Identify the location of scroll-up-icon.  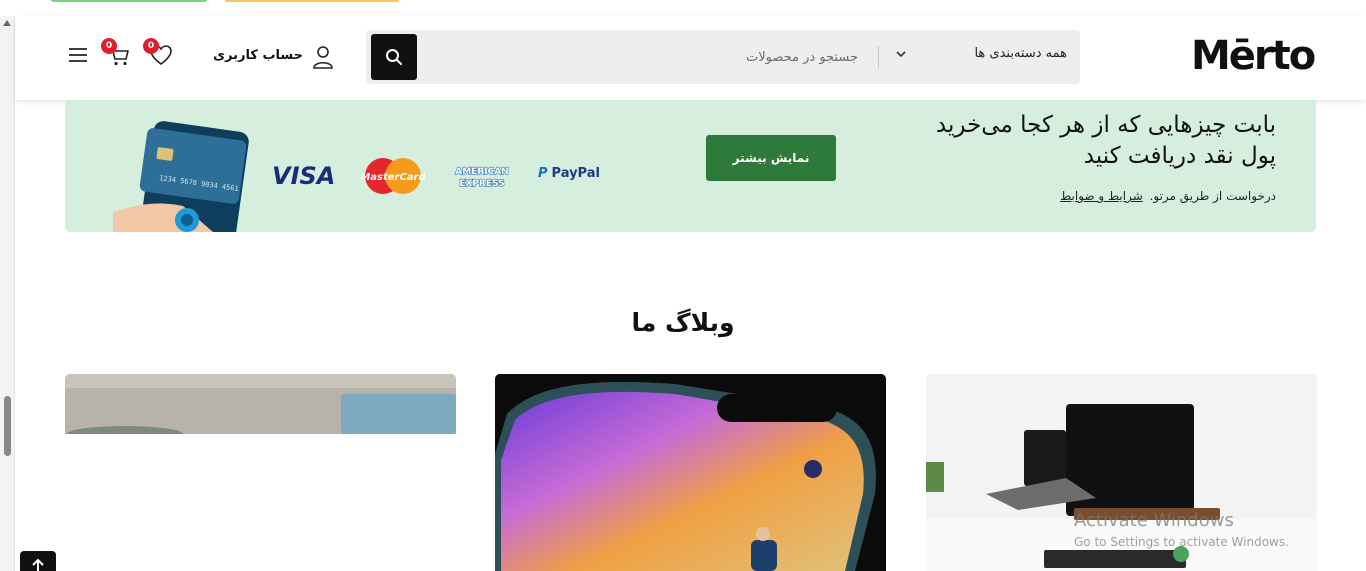
(7, 23).